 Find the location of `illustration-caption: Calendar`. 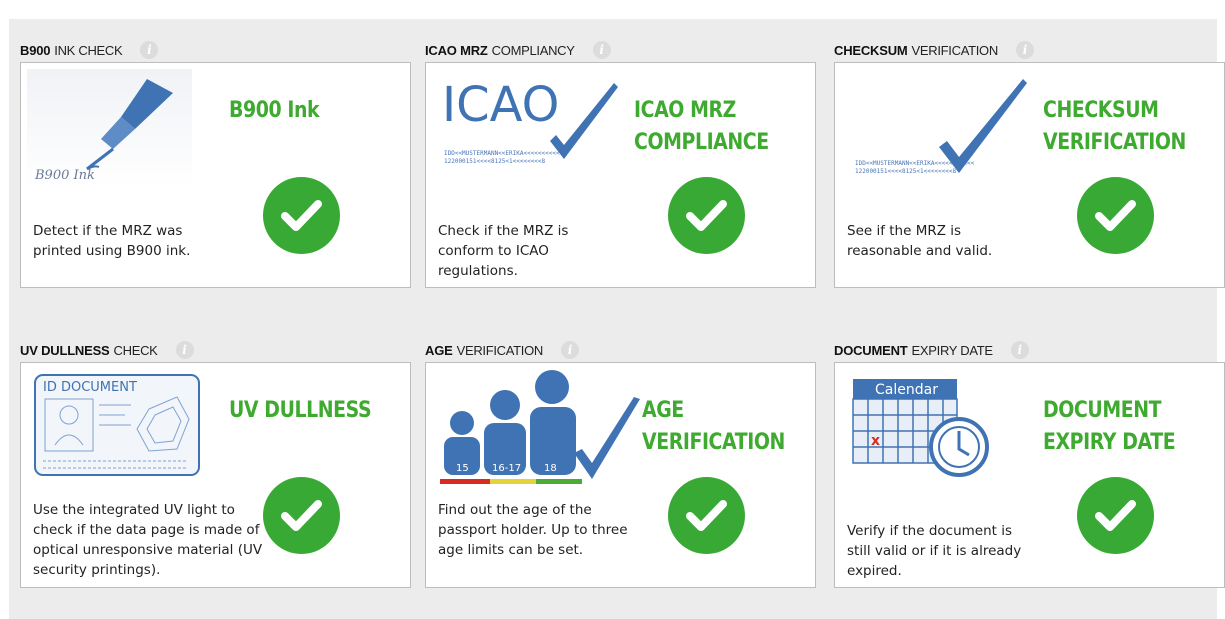

illustration-caption: Calendar is located at coordinates (906, 390).